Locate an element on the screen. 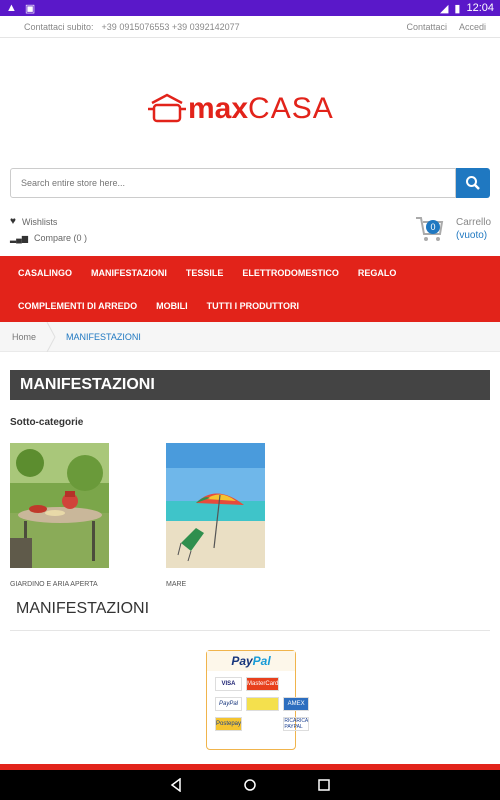  nav-manifestazioni: MANIFESTAZIONI is located at coordinates (129, 273).